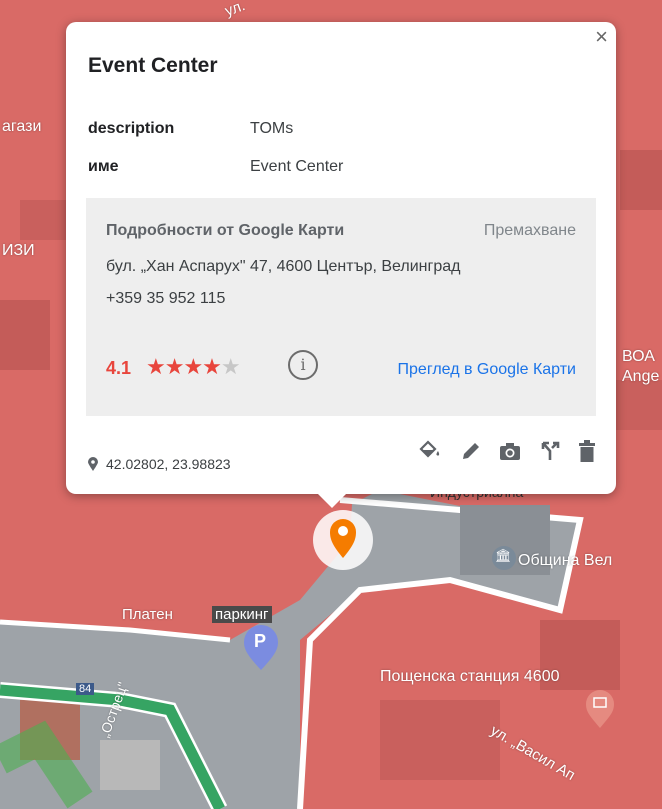  What do you see at coordinates (168, 464) in the screenshot?
I see `coordinates-text: 42.02802, 23.98823` at bounding box center [168, 464].